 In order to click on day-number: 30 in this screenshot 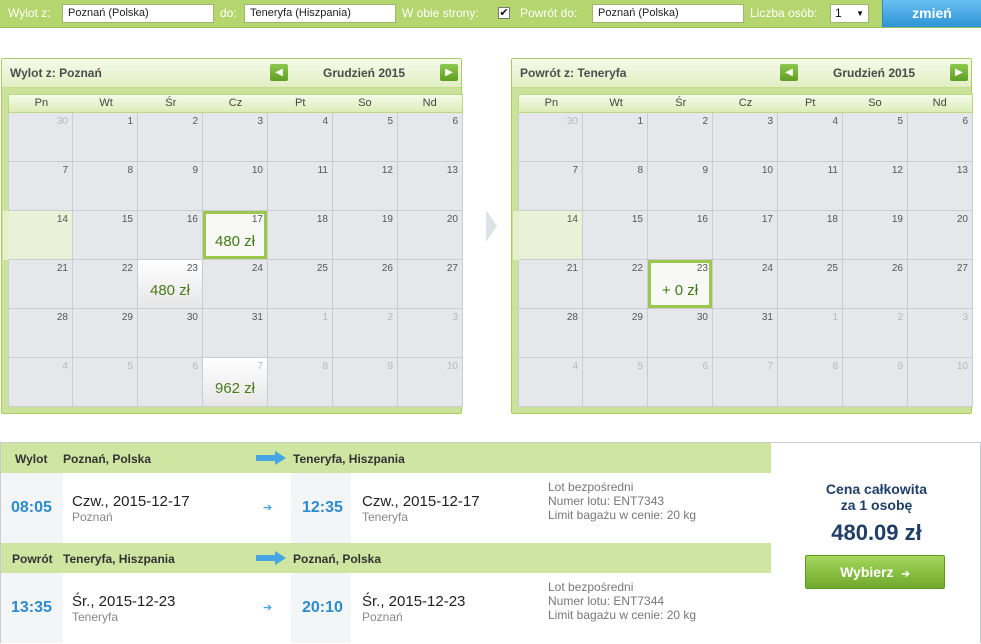, I will do `click(62, 121)`.